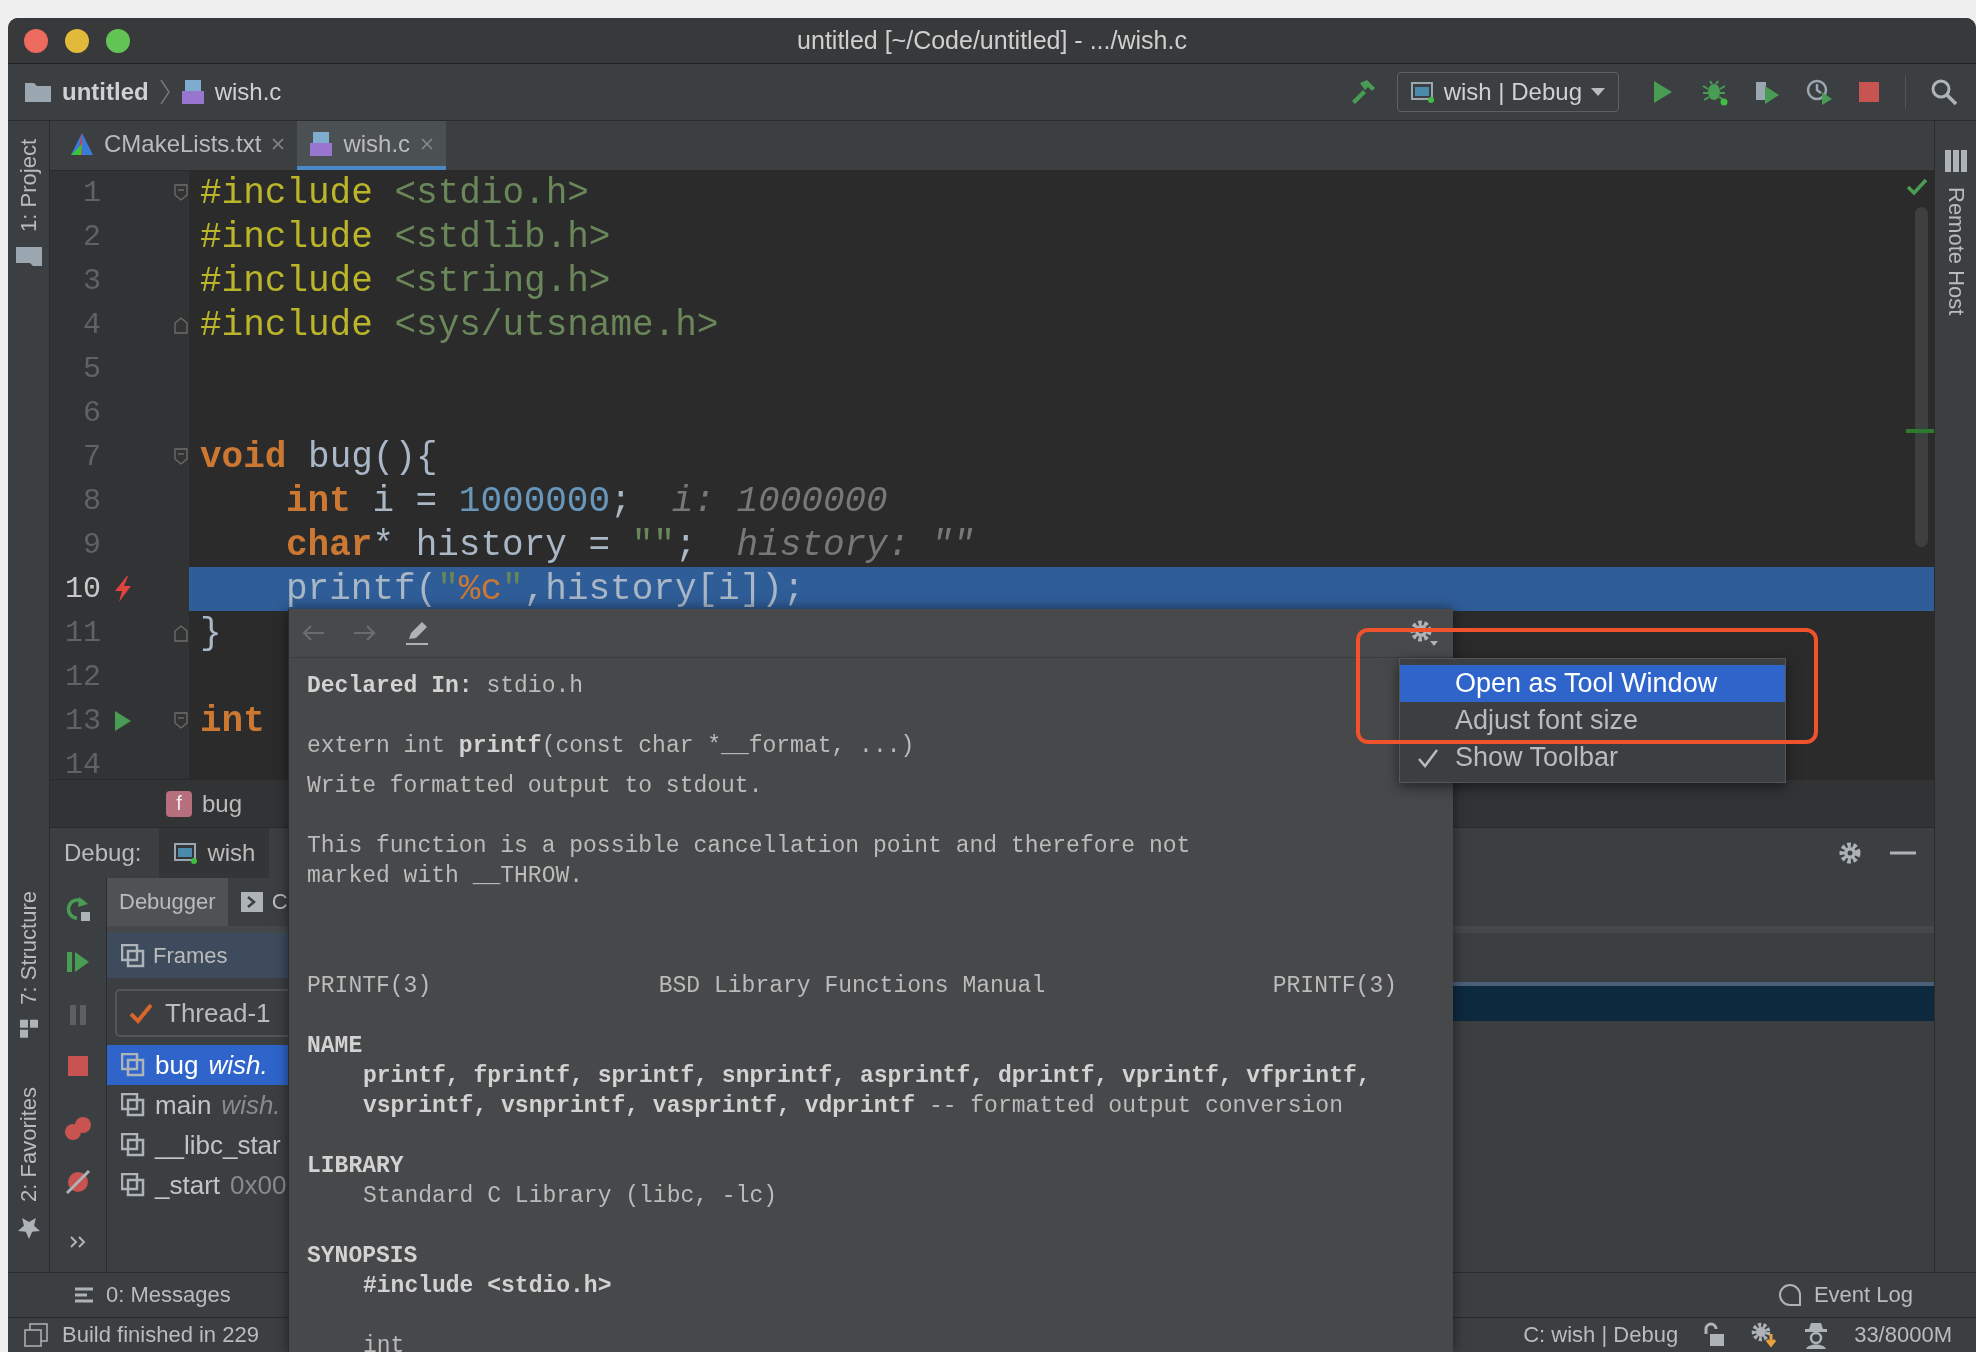 This screenshot has height=1352, width=1976. I want to click on line-number: 10, so click(82, 589).